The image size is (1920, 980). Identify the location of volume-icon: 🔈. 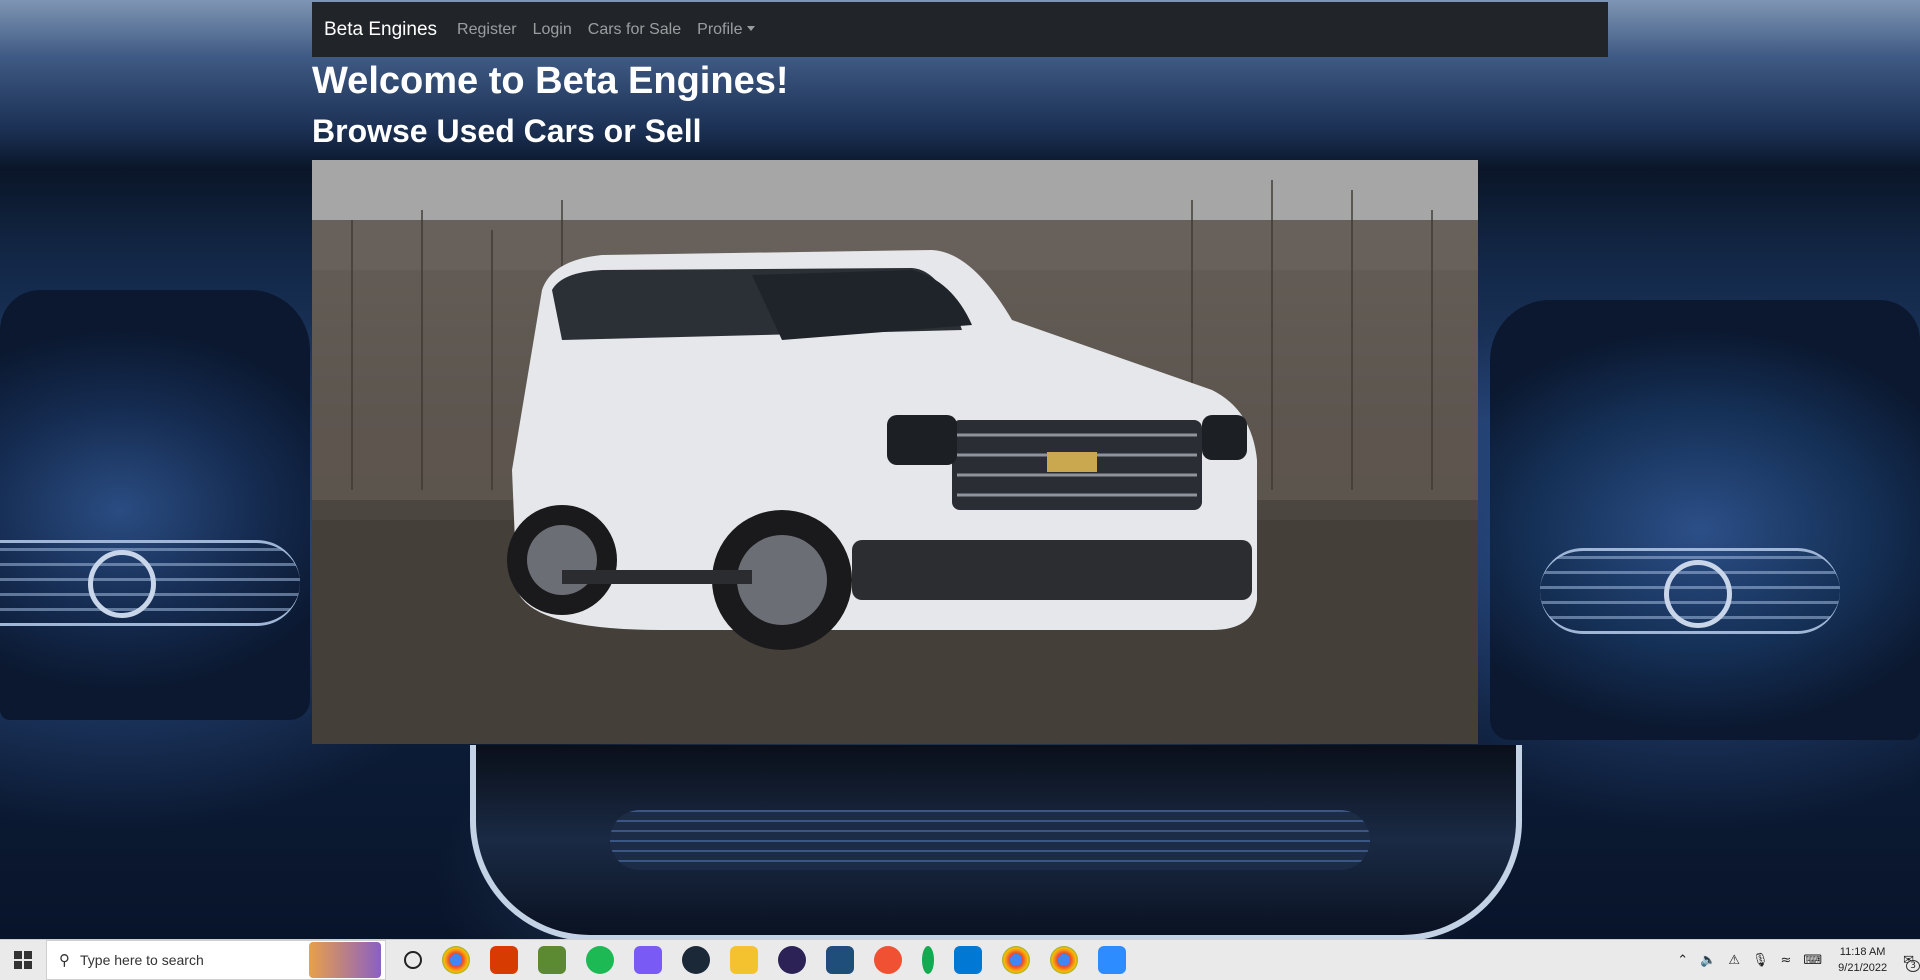
(1708, 960).